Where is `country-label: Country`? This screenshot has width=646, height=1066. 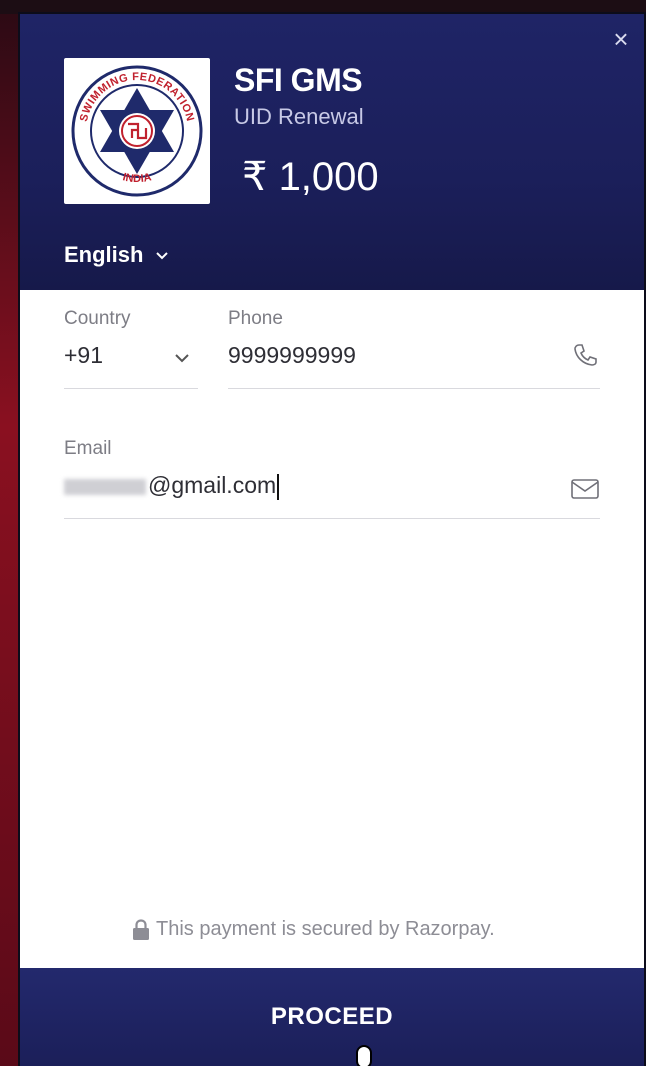 country-label: Country is located at coordinates (97, 318).